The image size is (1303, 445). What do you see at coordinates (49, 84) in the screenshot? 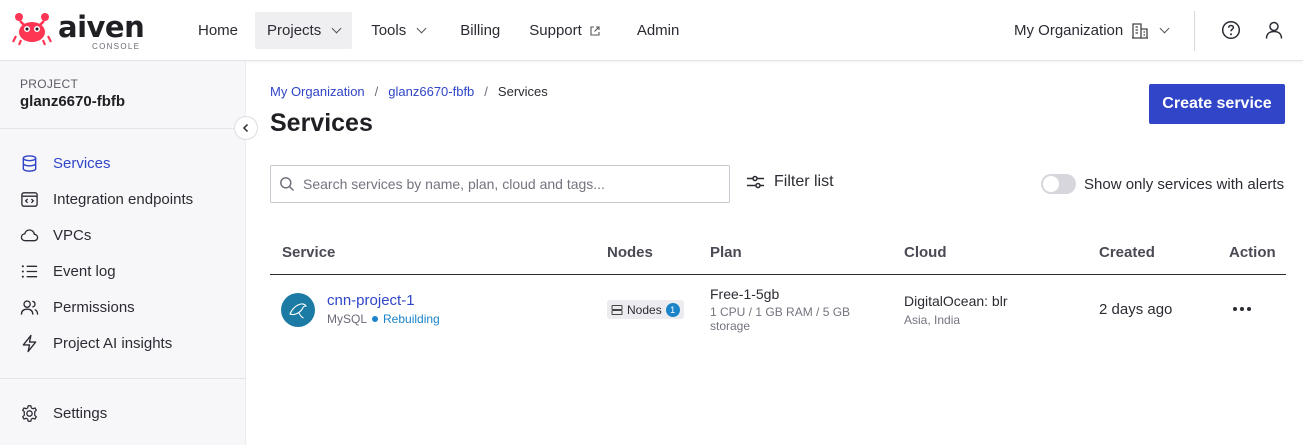
I see `project-caption: PROJECT` at bounding box center [49, 84].